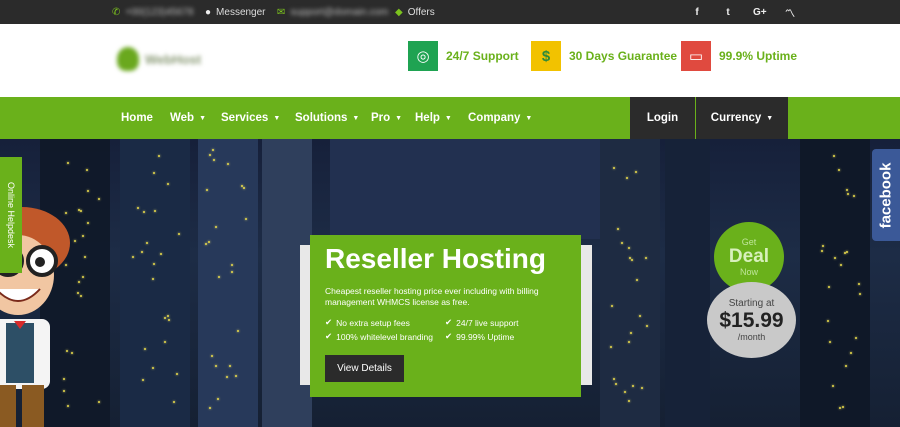 This screenshot has height=427, width=900. Describe the element at coordinates (384, 336) in the screenshot. I see `promo-feature-label: 100% whitelevel branding` at that location.